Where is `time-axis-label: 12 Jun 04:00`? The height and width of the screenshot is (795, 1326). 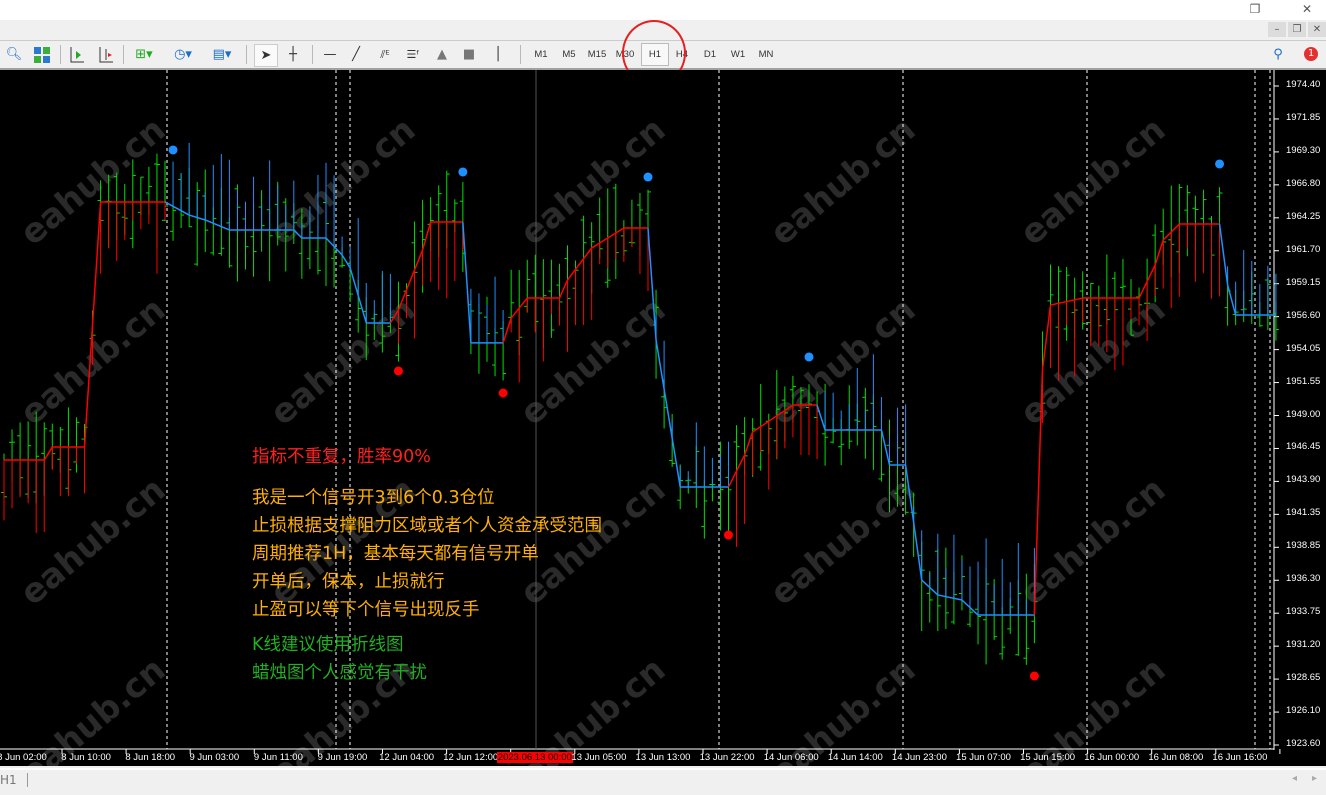
time-axis-label: 12 Jun 04:00 is located at coordinates (407, 757).